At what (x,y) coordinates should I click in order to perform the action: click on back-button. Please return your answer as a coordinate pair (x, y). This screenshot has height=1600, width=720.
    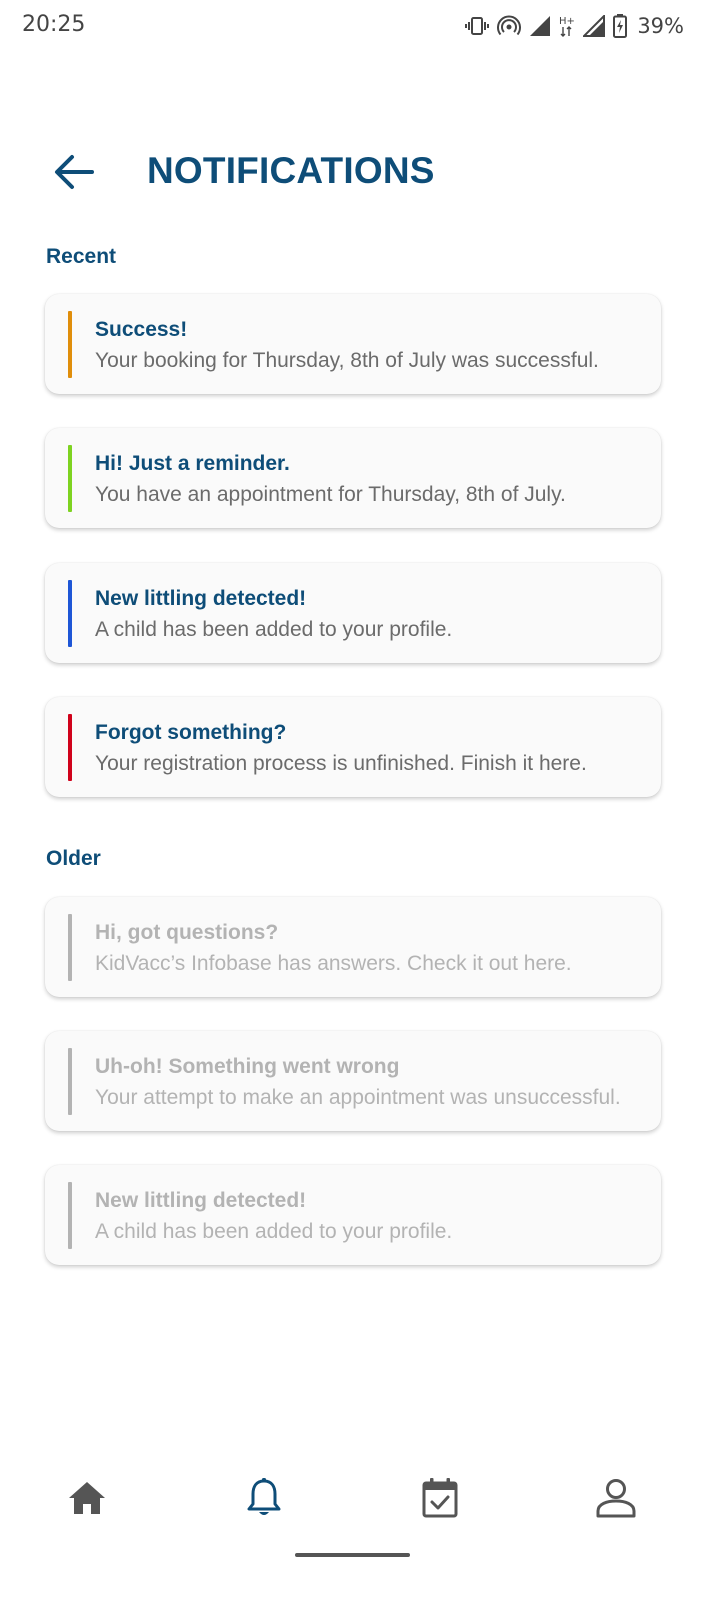
    Looking at the image, I should click on (74, 172).